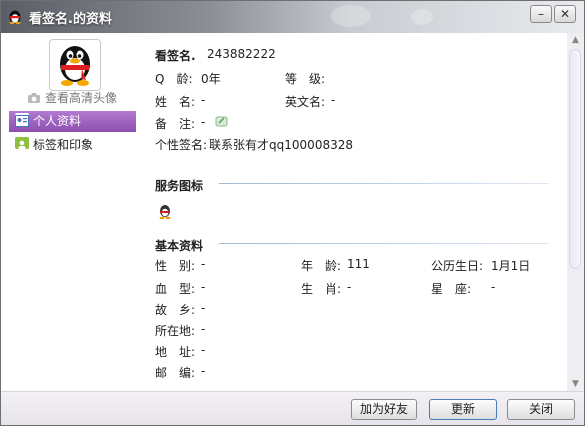 Image resolution: width=585 pixels, height=426 pixels. I want to click on postcode-value: -, so click(203, 371).